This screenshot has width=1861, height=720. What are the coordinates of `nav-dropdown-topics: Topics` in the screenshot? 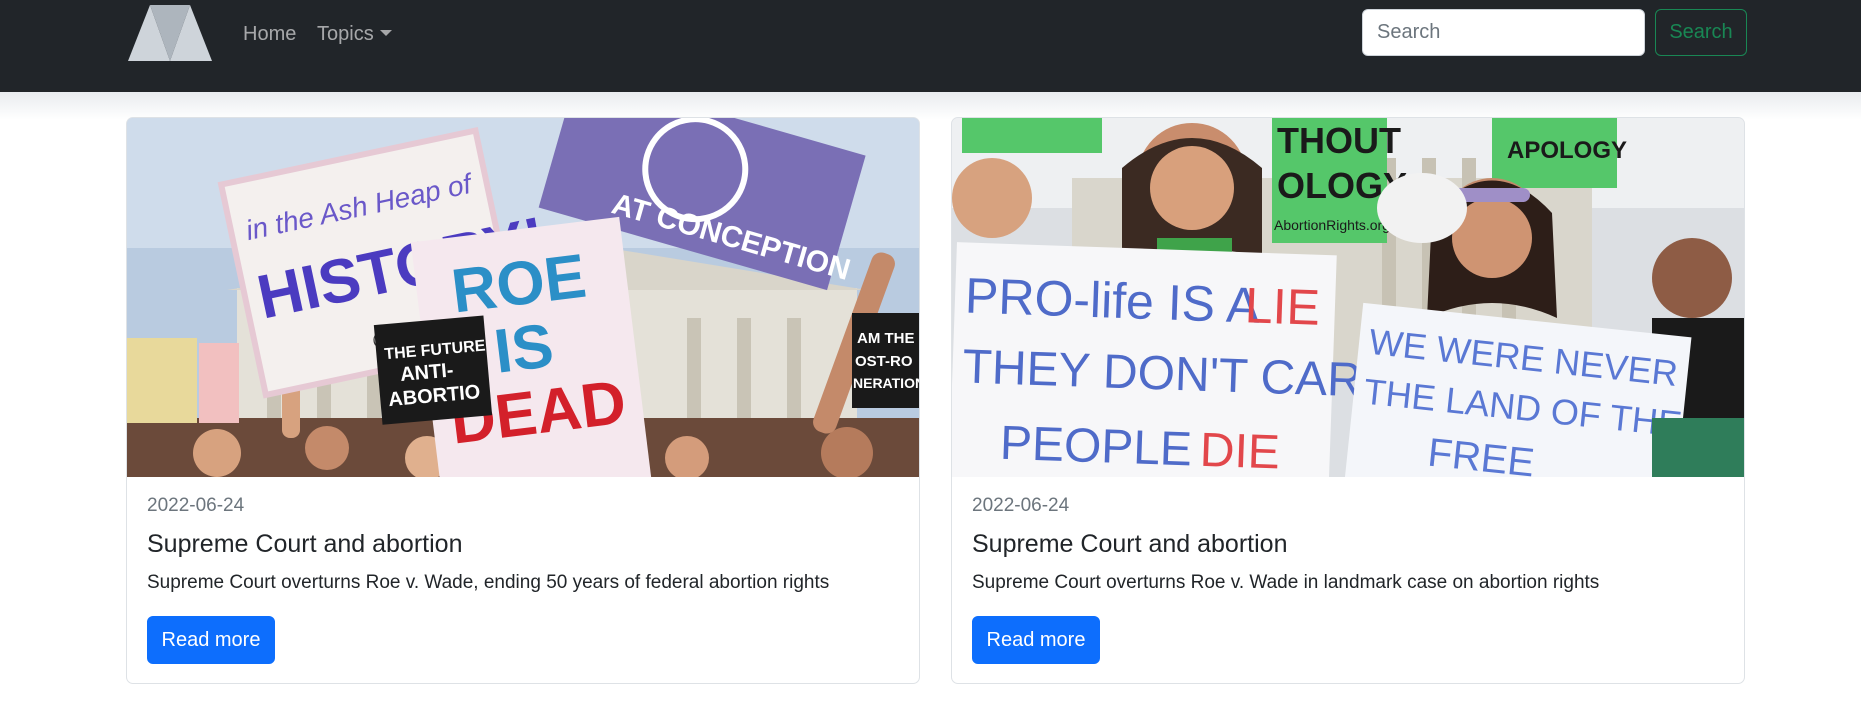 It's located at (354, 34).